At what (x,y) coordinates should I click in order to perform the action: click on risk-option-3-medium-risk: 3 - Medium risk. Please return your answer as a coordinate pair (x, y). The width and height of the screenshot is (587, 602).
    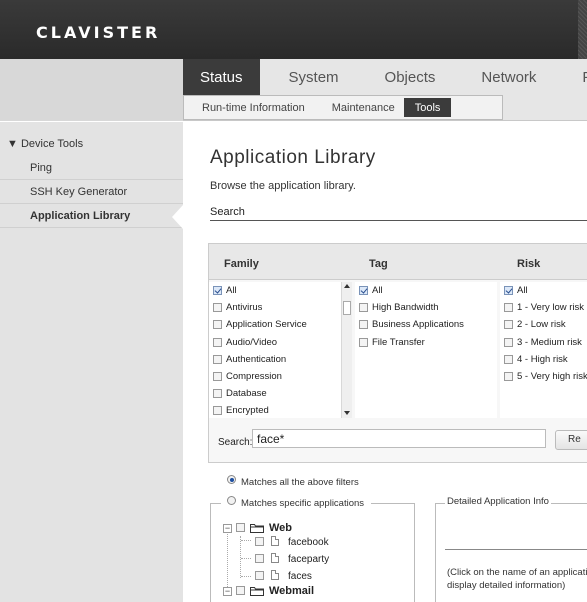
    Looking at the image, I should click on (543, 342).